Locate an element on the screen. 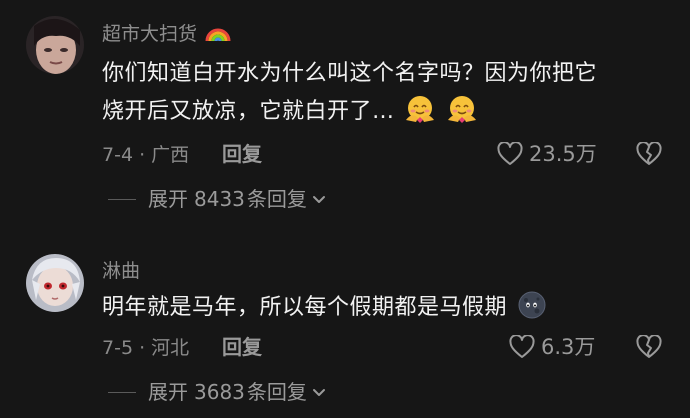 This screenshot has height=418, width=690. comment-date-location: 7-4 · 广西 is located at coordinates (146, 155).